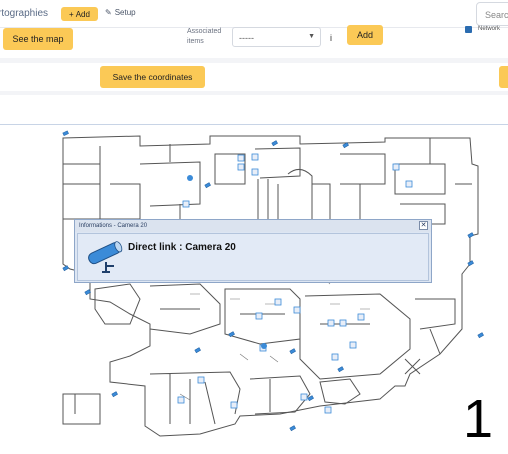  I want to click on add-button: + Add, so click(79, 14).